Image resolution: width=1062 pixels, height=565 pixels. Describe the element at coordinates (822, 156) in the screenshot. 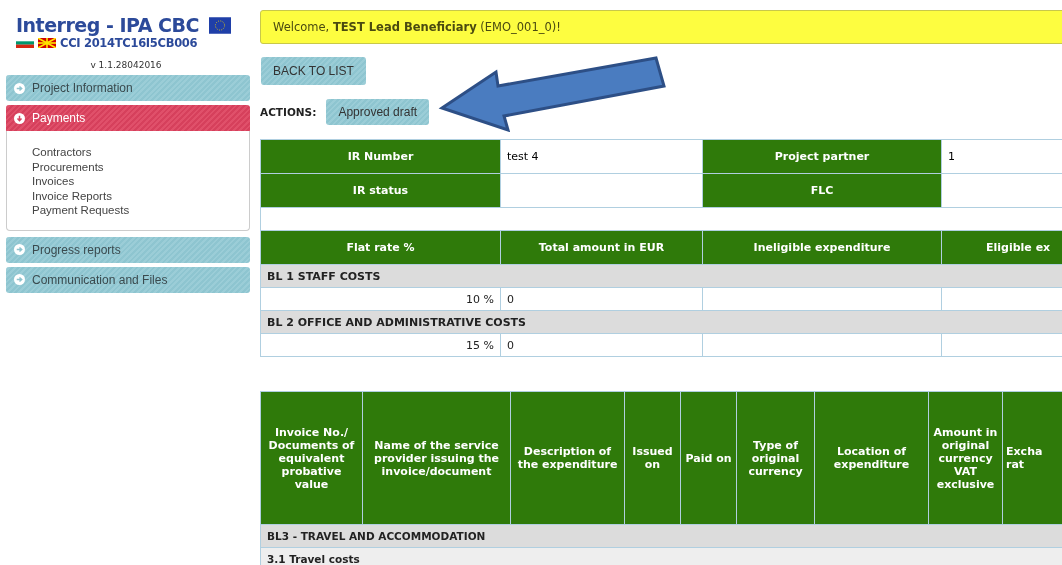

I see `table-header: Project partner` at that location.